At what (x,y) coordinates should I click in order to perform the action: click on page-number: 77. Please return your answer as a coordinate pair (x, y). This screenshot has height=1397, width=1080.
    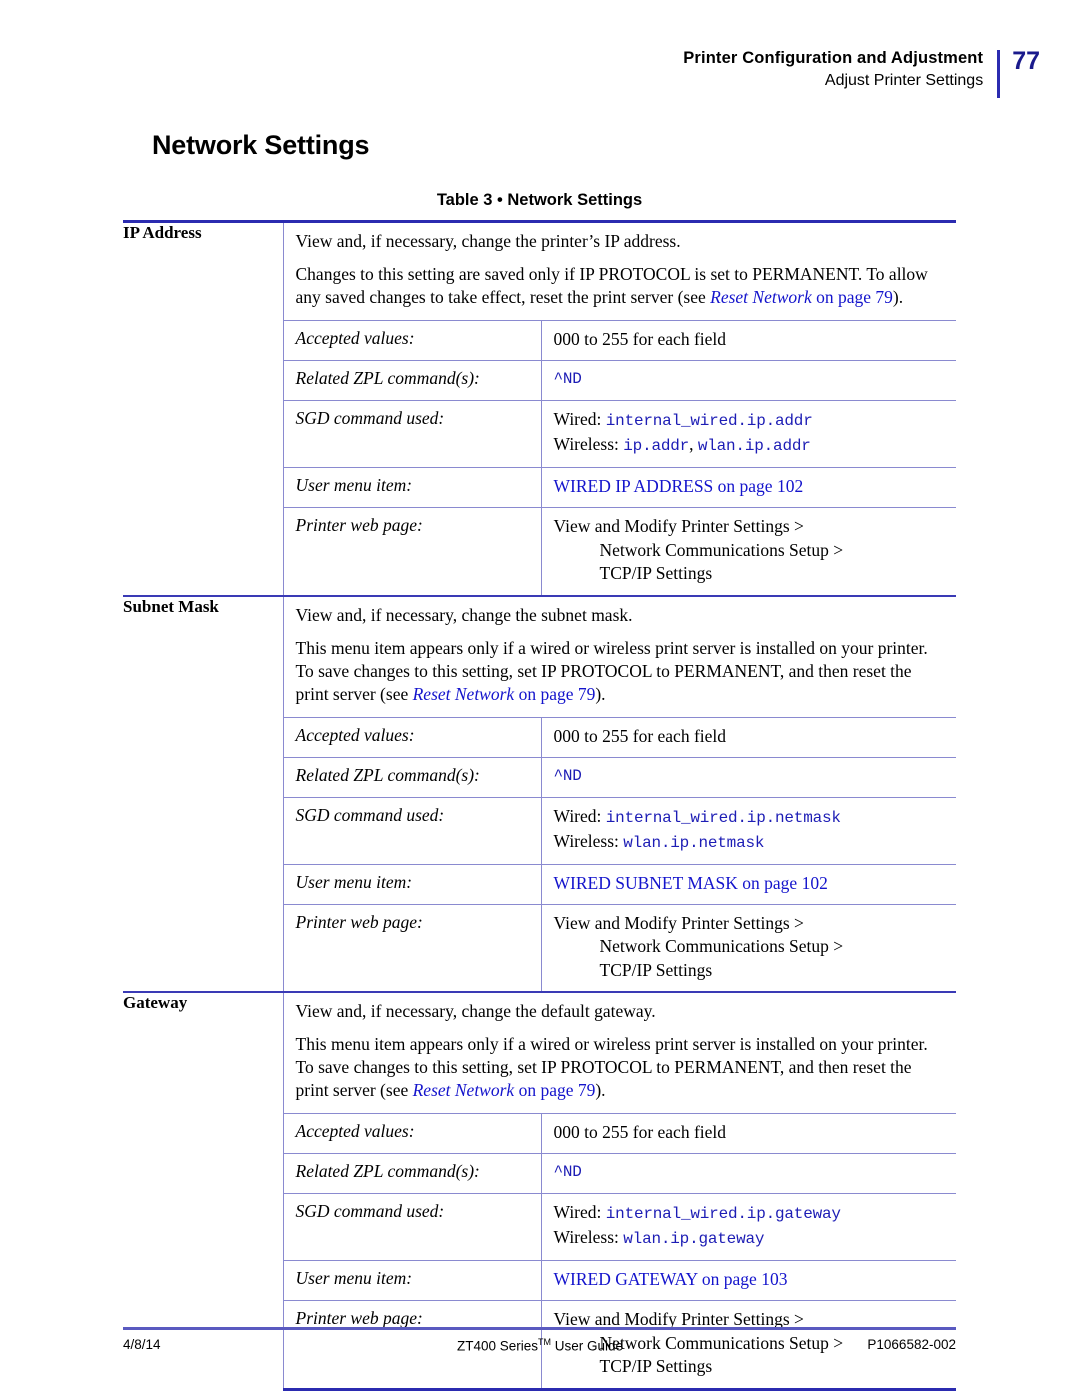
    Looking at the image, I should click on (1026, 61).